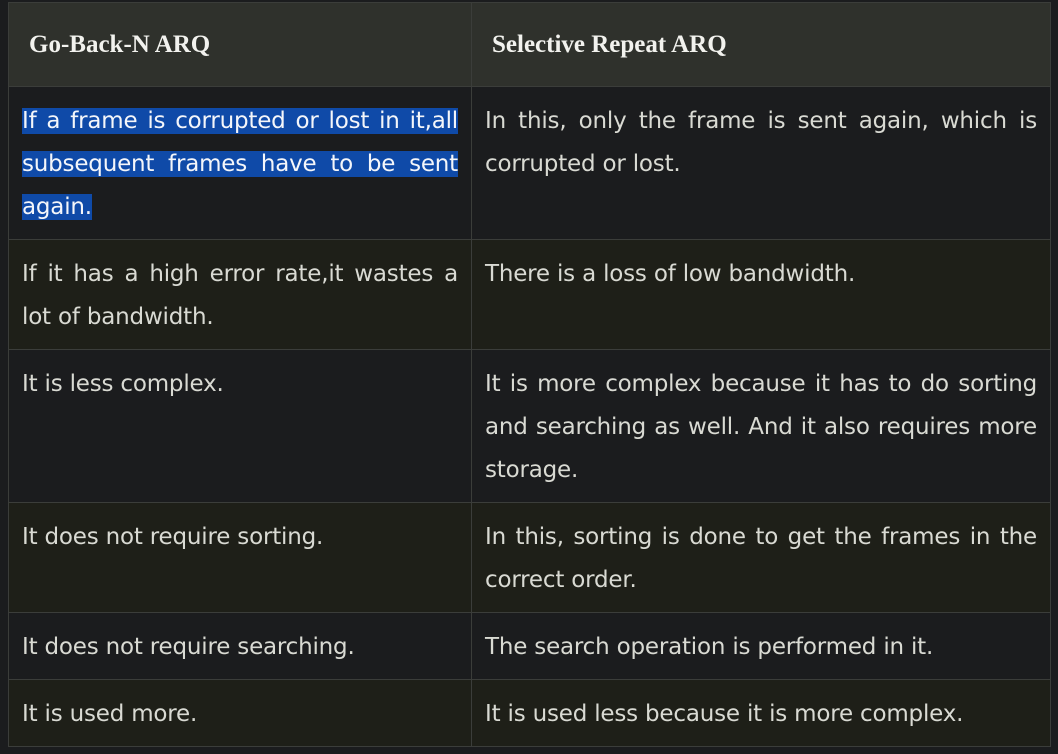 The image size is (1058, 754). What do you see at coordinates (240, 713) in the screenshot?
I see `go-back-n-cell: It is used more.` at bounding box center [240, 713].